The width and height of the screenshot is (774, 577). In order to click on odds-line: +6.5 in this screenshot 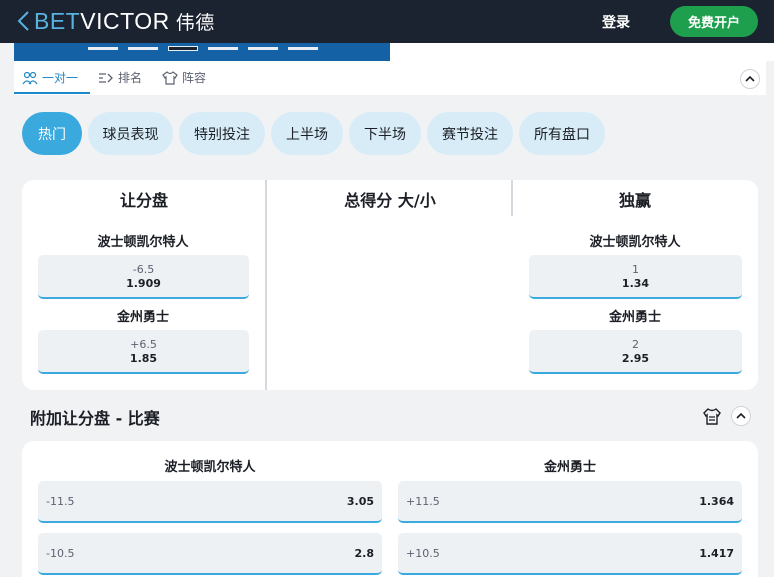, I will do `click(143, 344)`.